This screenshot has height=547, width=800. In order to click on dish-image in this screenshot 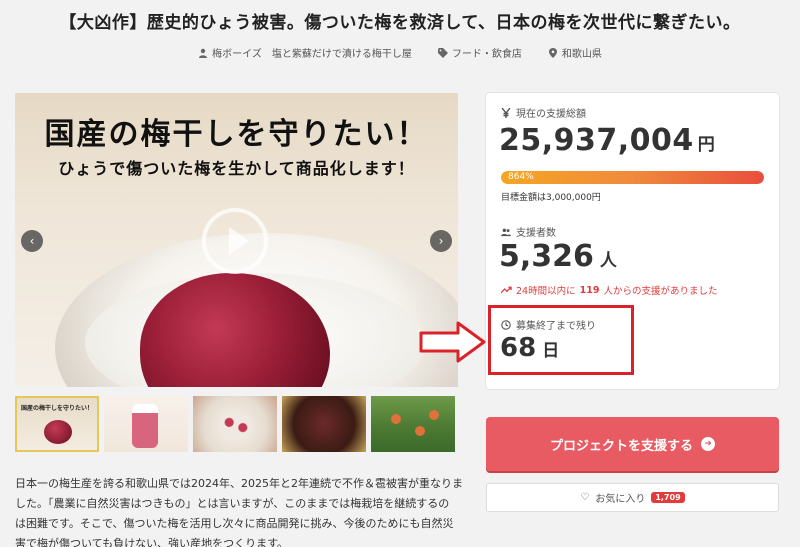, I will do `click(236, 425)`.